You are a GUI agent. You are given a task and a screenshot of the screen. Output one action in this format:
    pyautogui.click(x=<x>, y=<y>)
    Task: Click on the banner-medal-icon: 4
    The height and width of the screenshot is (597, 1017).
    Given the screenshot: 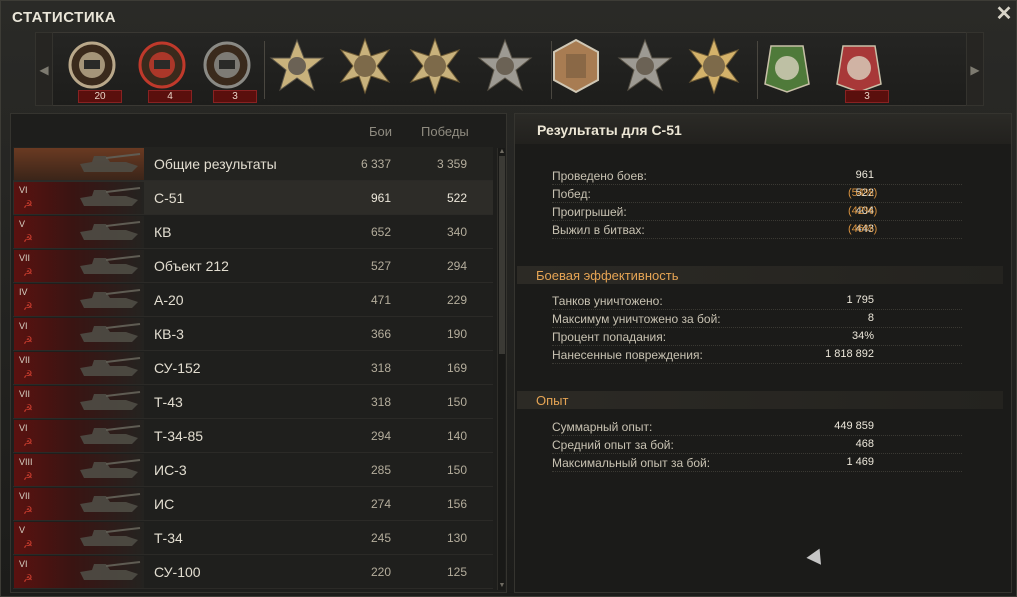 What is the action you would take?
    pyautogui.click(x=162, y=69)
    